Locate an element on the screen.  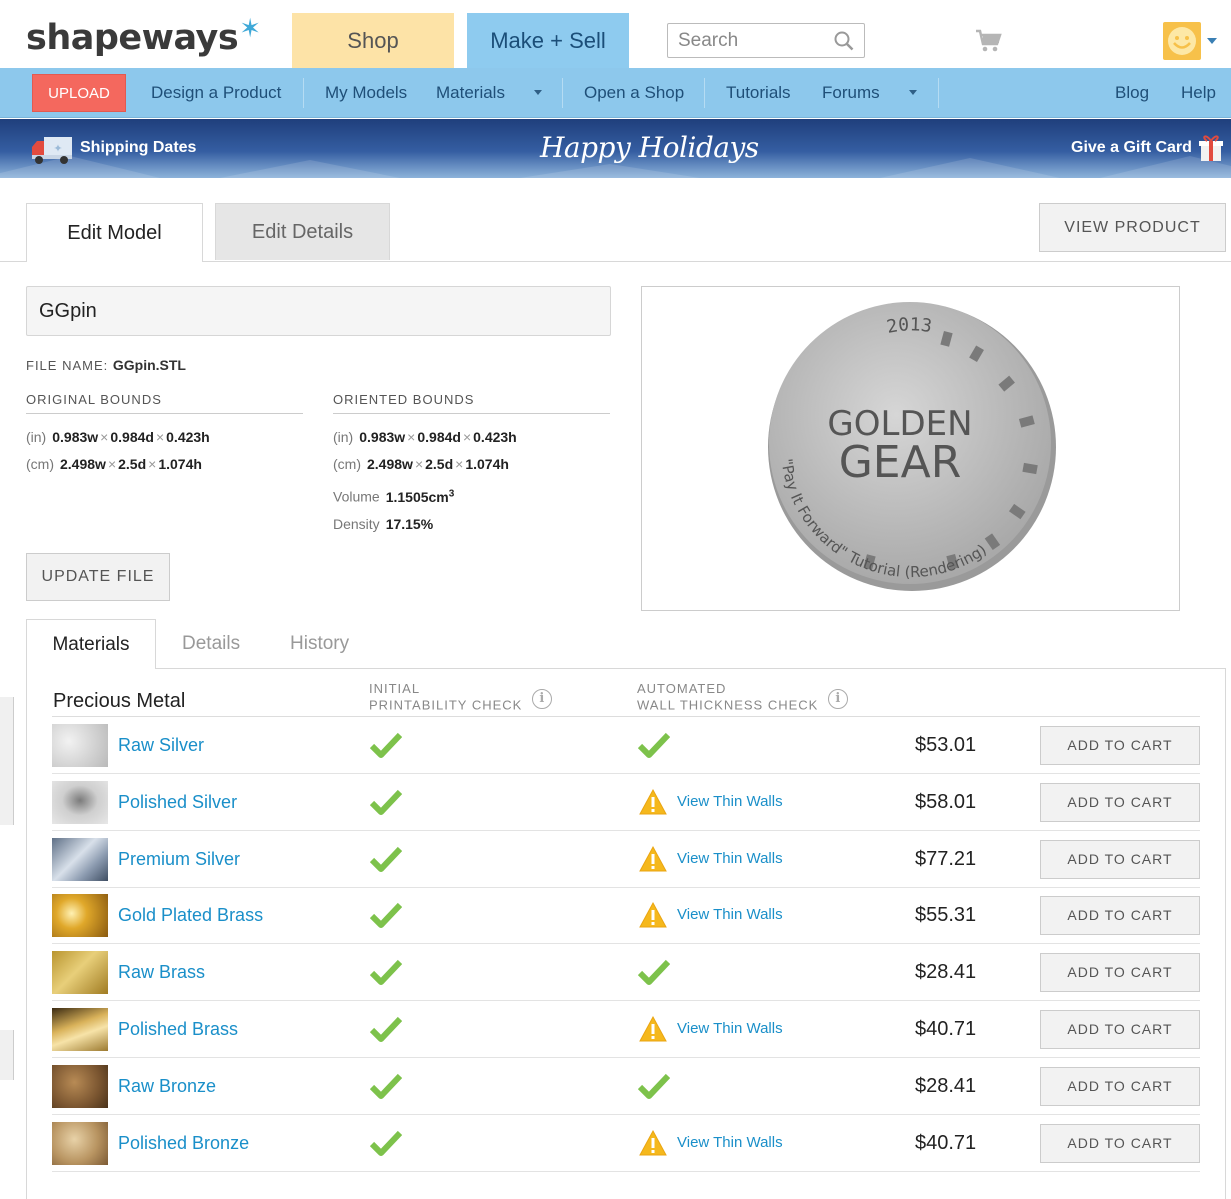
search-icon is located at coordinates (844, 43).